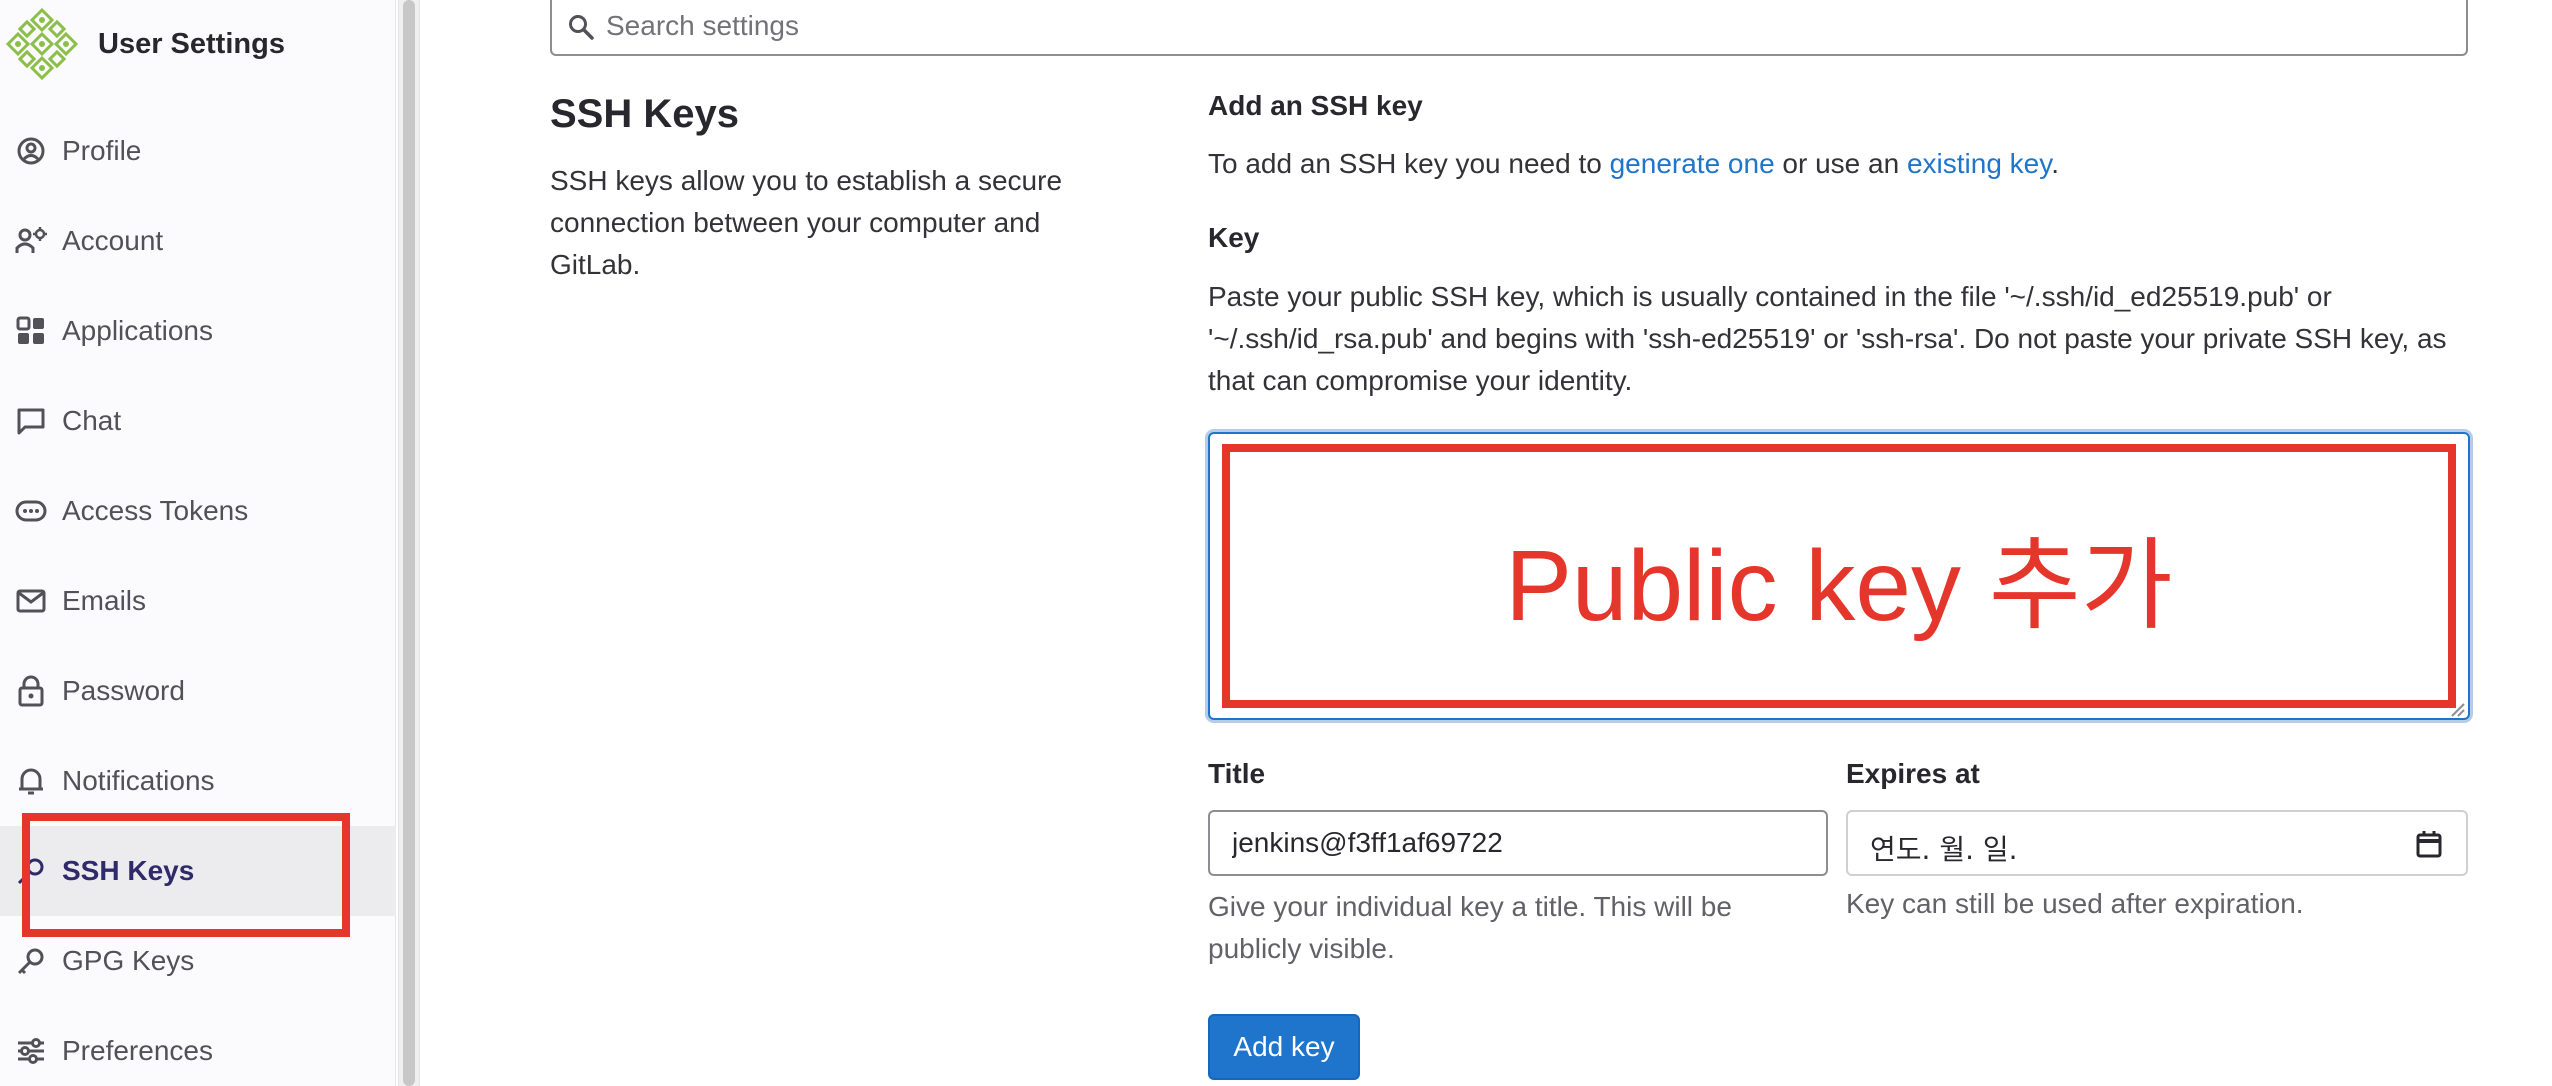 The image size is (2552, 1086). Describe the element at coordinates (31, 241) in the screenshot. I see `account-icon` at that location.